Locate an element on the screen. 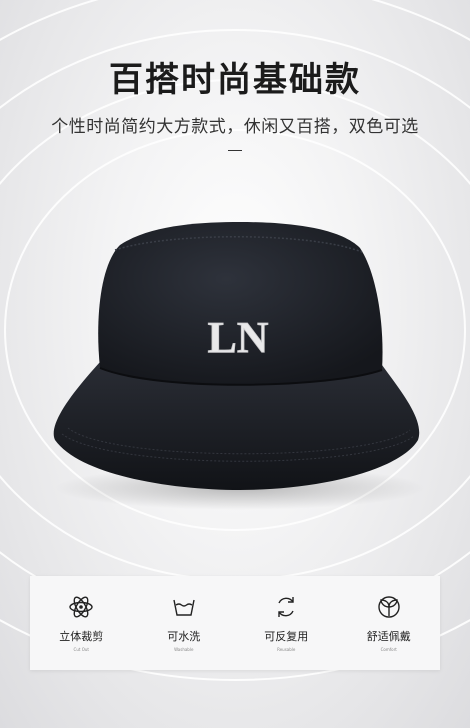 Image resolution: width=470 pixels, height=728 pixels. feature-cut: 立体裁剪 Cut Out is located at coordinates (81, 614).